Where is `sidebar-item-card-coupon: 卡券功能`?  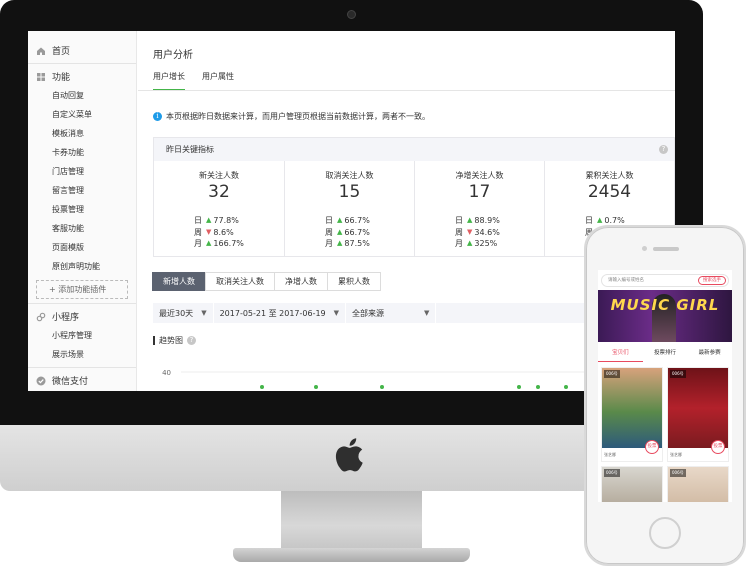 sidebar-item-card-coupon: 卡券功能 is located at coordinates (82, 152).